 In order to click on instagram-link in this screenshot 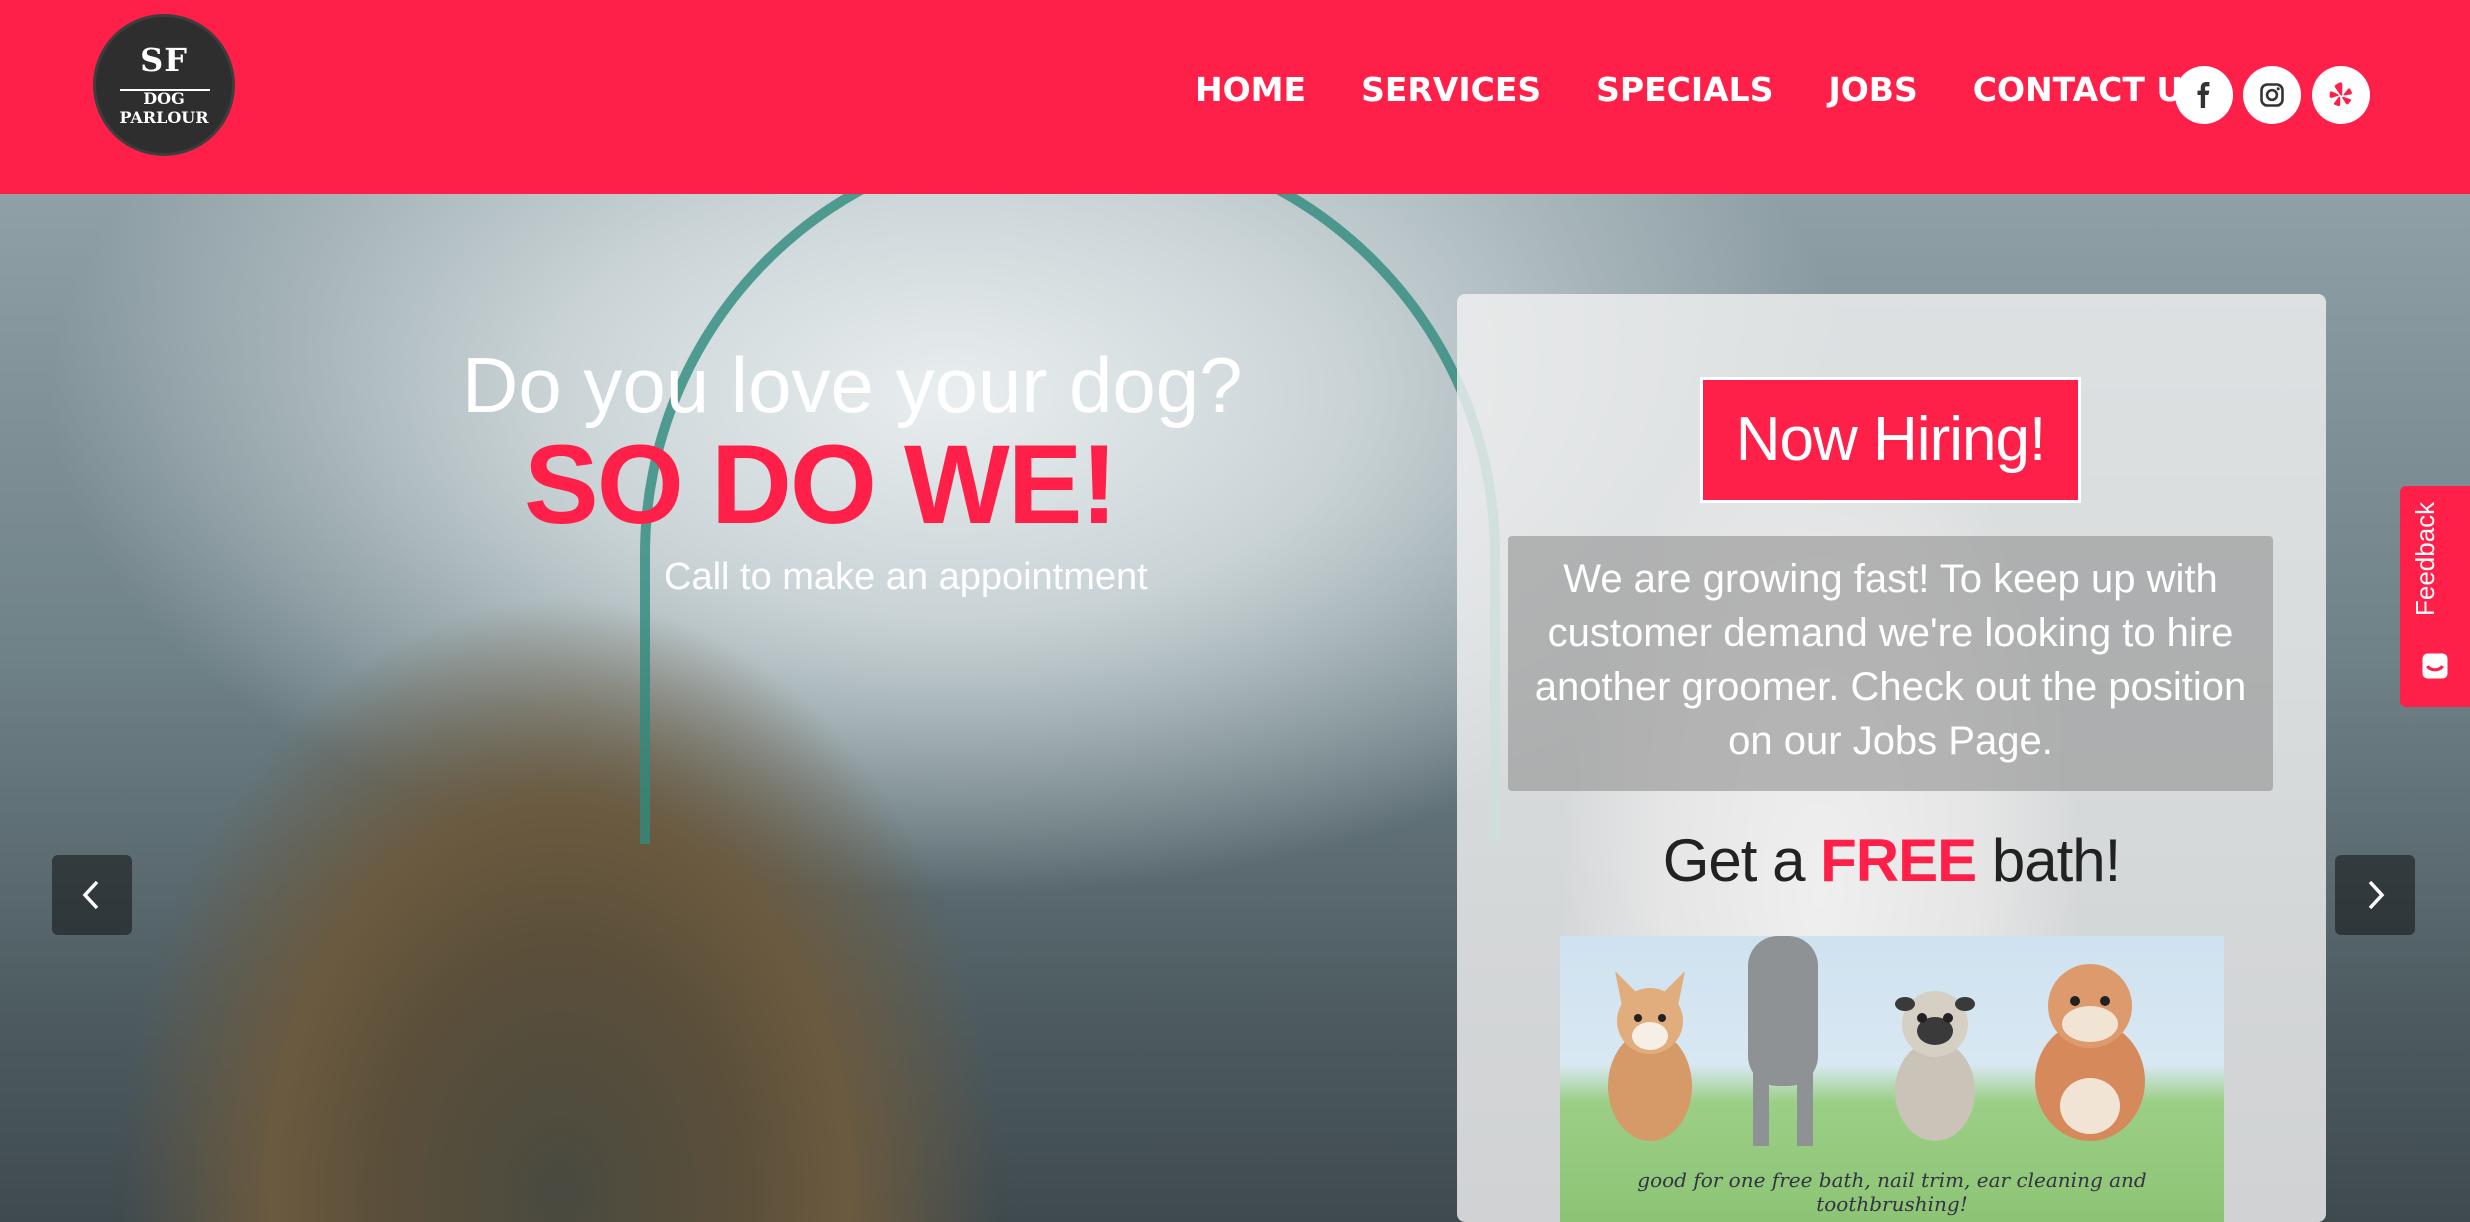, I will do `click(2272, 95)`.